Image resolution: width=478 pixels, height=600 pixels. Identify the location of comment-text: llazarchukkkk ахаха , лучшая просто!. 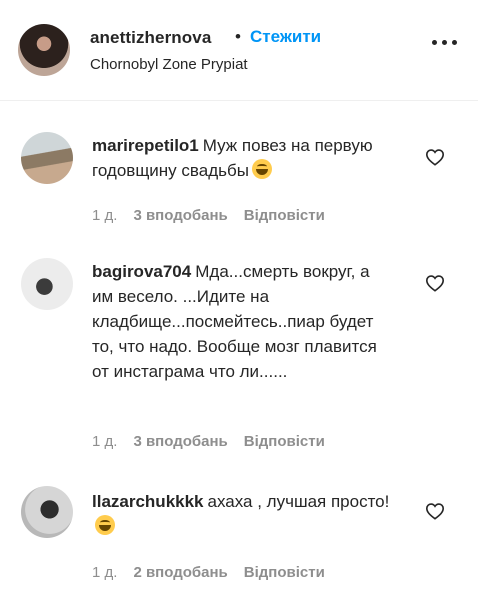
(242, 514).